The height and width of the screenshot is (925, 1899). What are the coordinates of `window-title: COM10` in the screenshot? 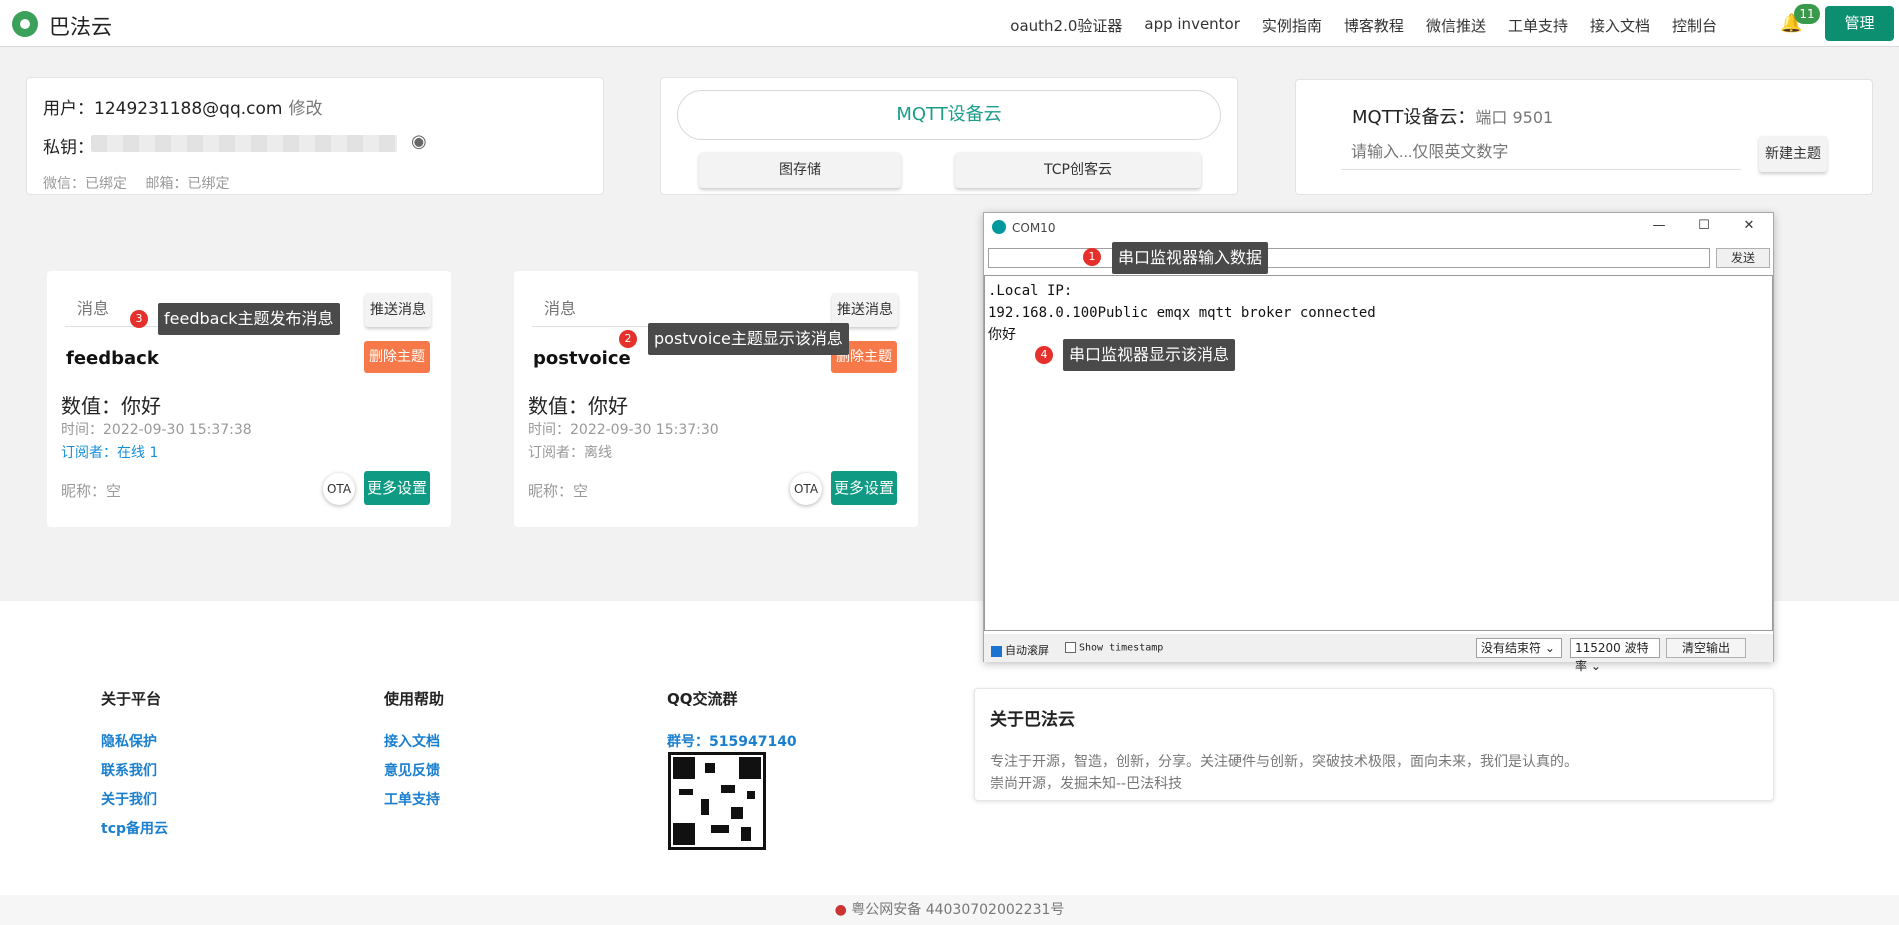 It's located at (1034, 228).